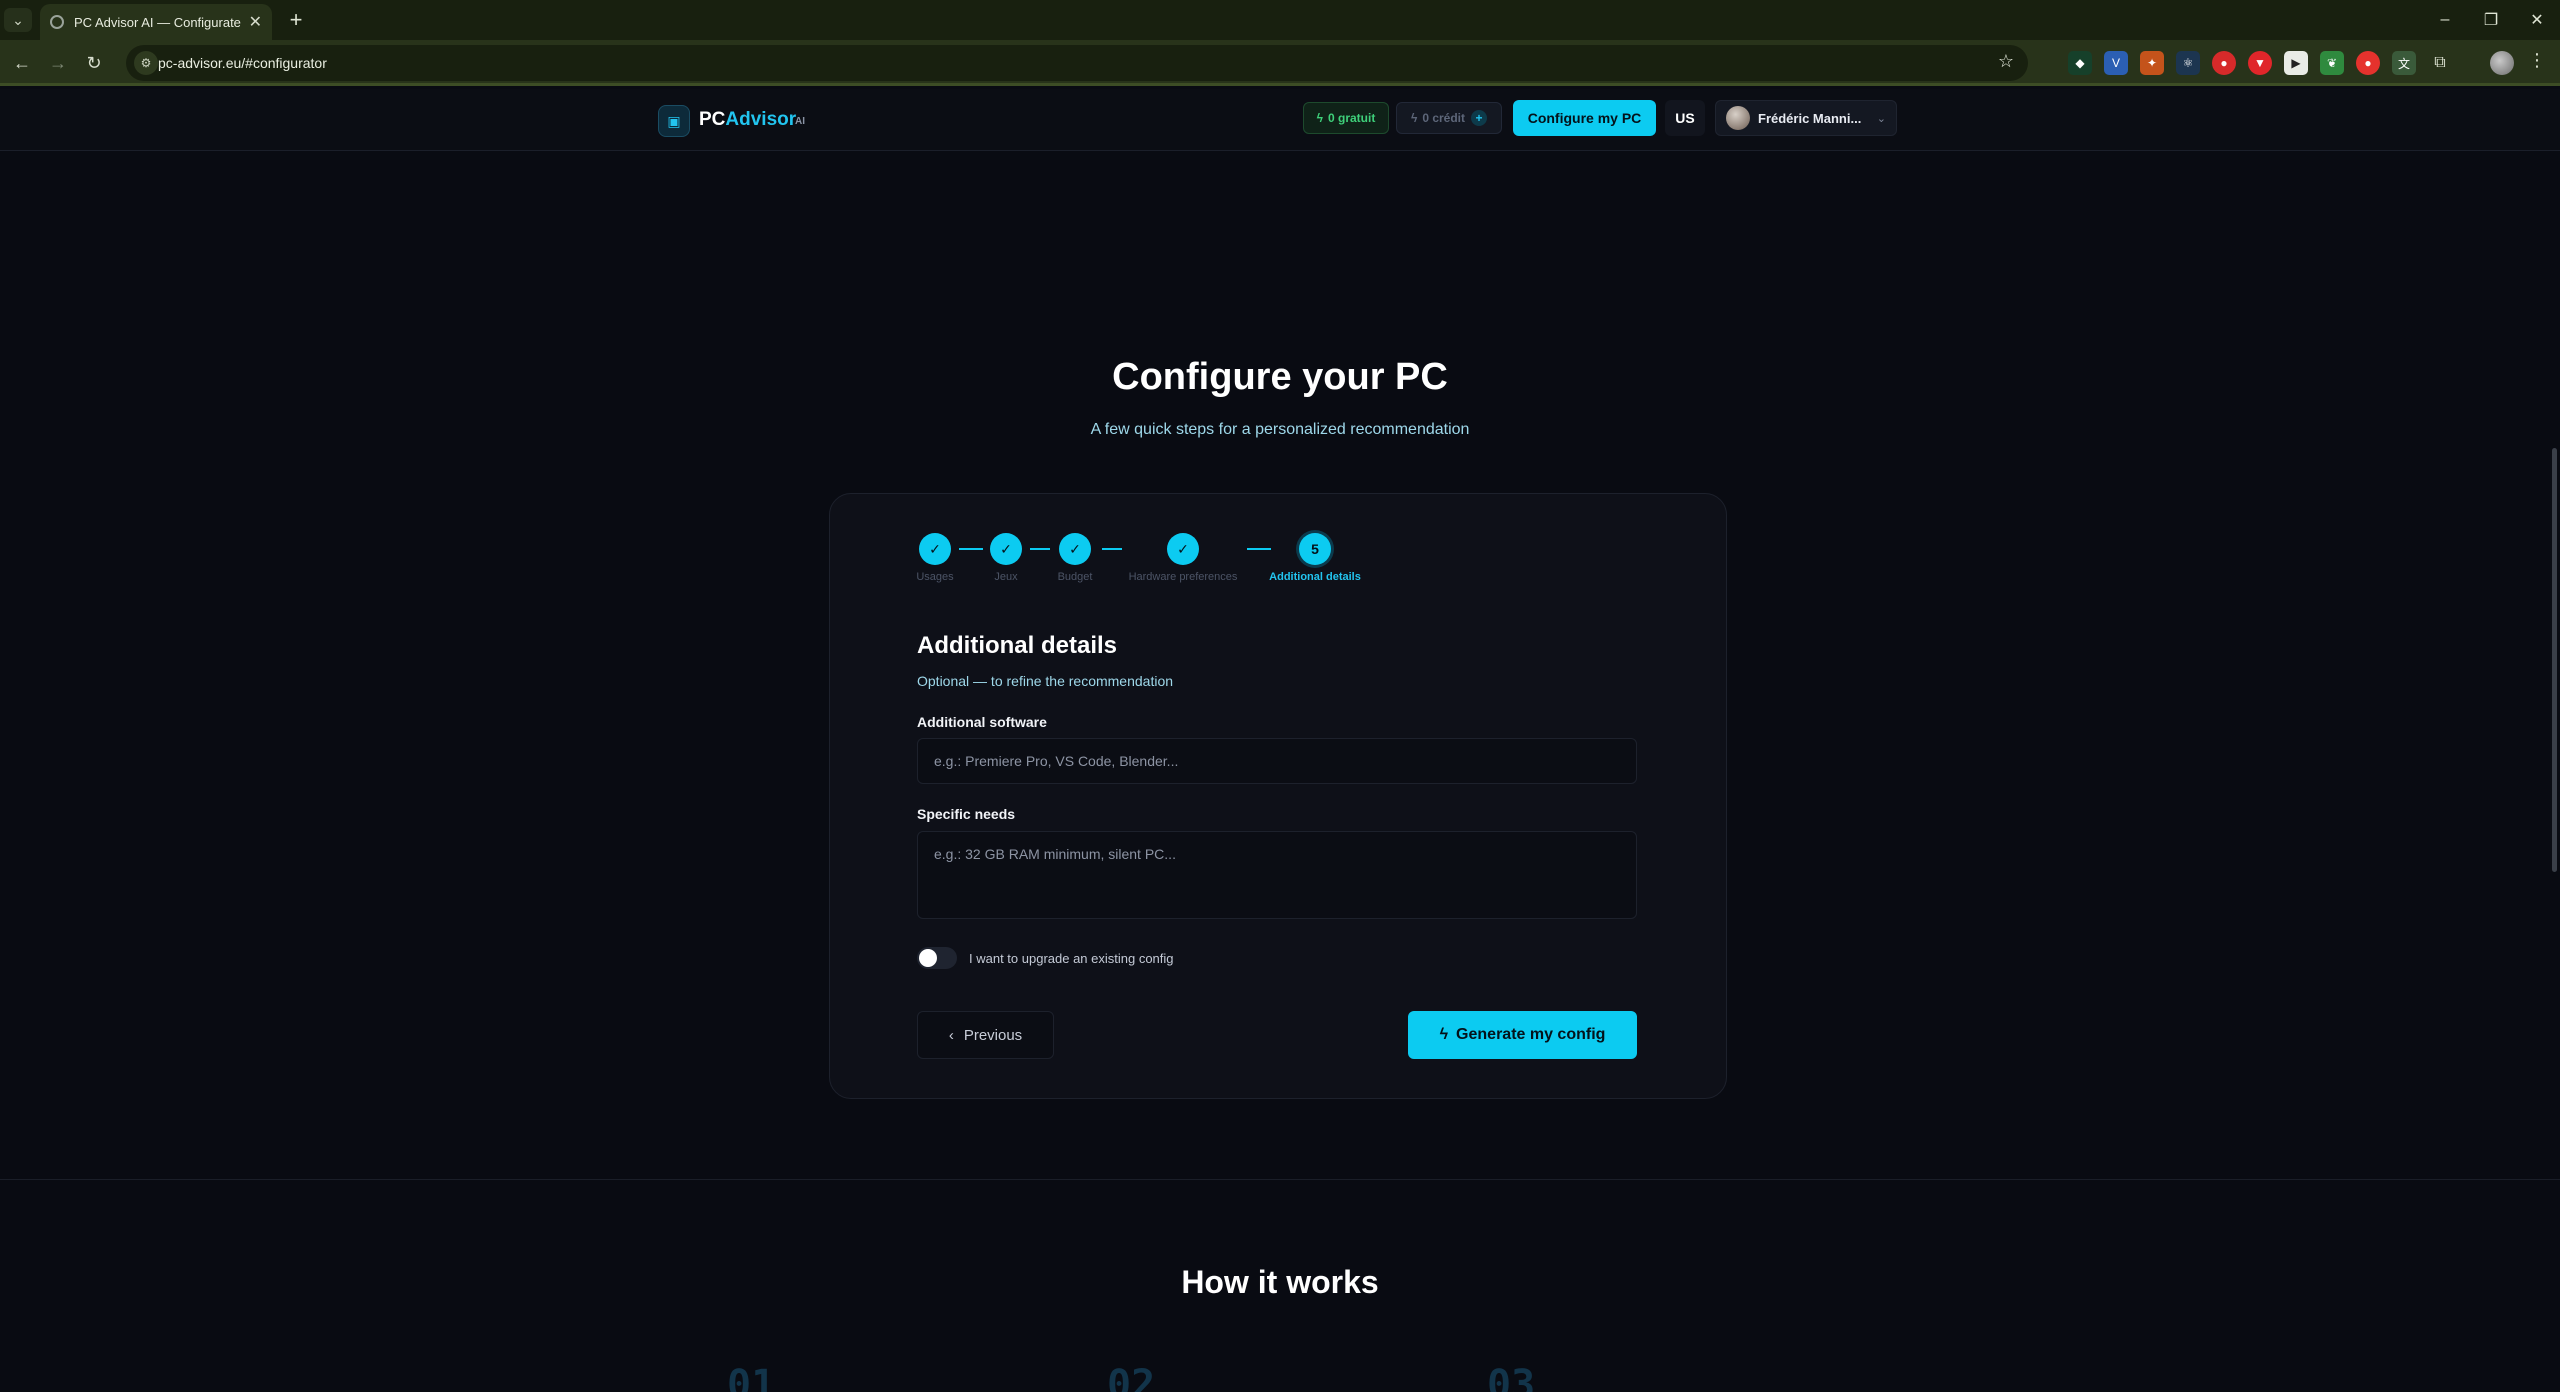 This screenshot has height=1392, width=2560. I want to click on shield-ext-icon: ◆, so click(2080, 63).